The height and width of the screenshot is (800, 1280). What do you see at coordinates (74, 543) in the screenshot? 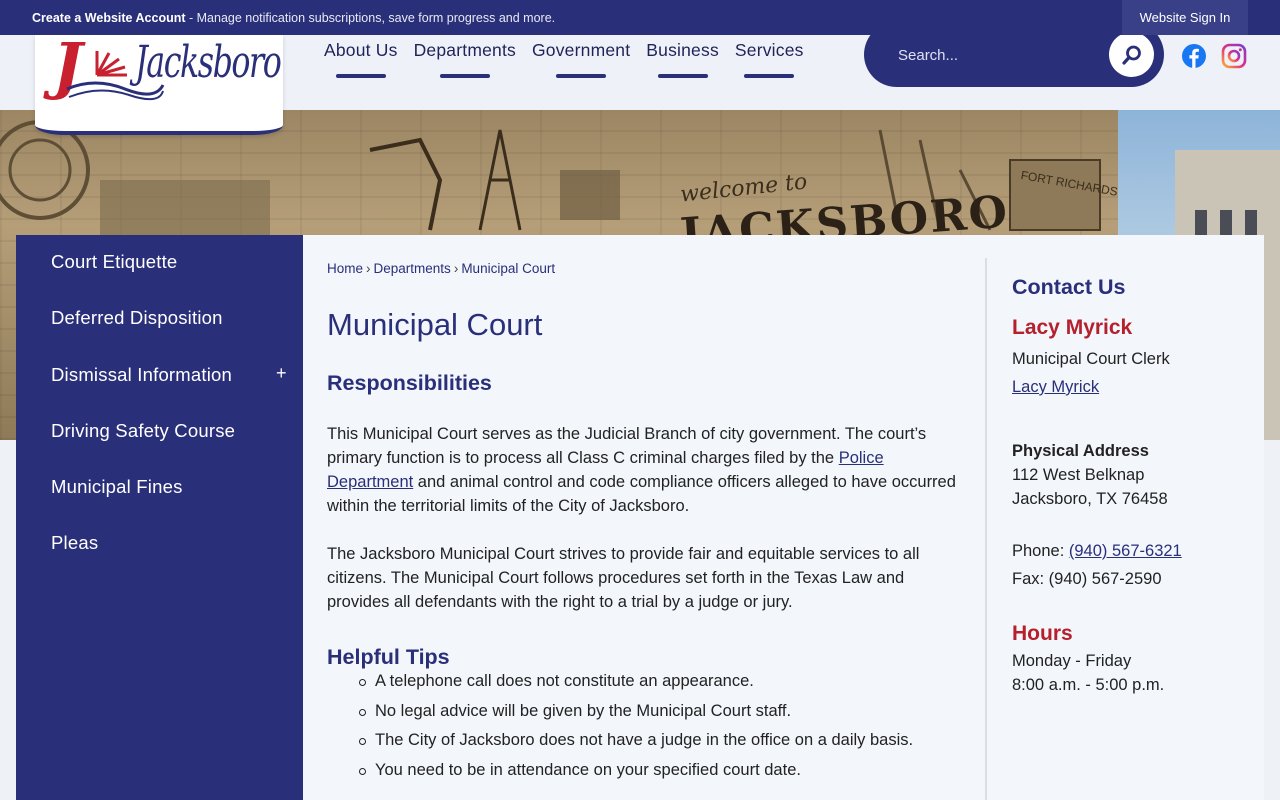
I see `sidebar-item-pleas: Pleas` at bounding box center [74, 543].